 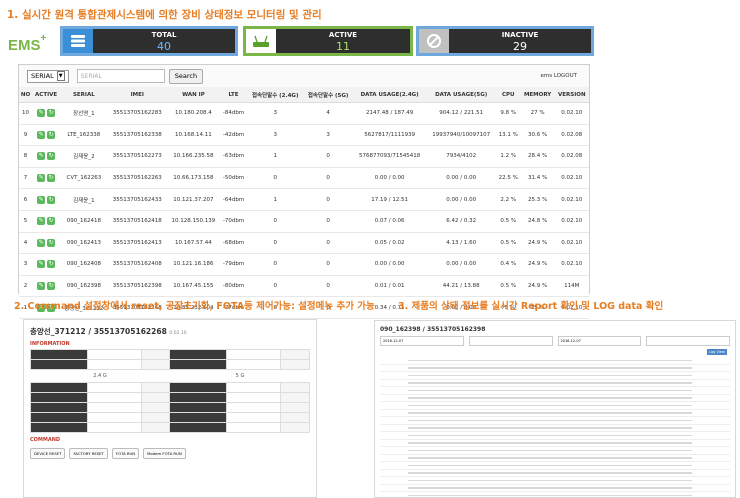 What do you see at coordinates (84, 135) in the screenshot?
I see `table-cell: LTE_162338` at bounding box center [84, 135].